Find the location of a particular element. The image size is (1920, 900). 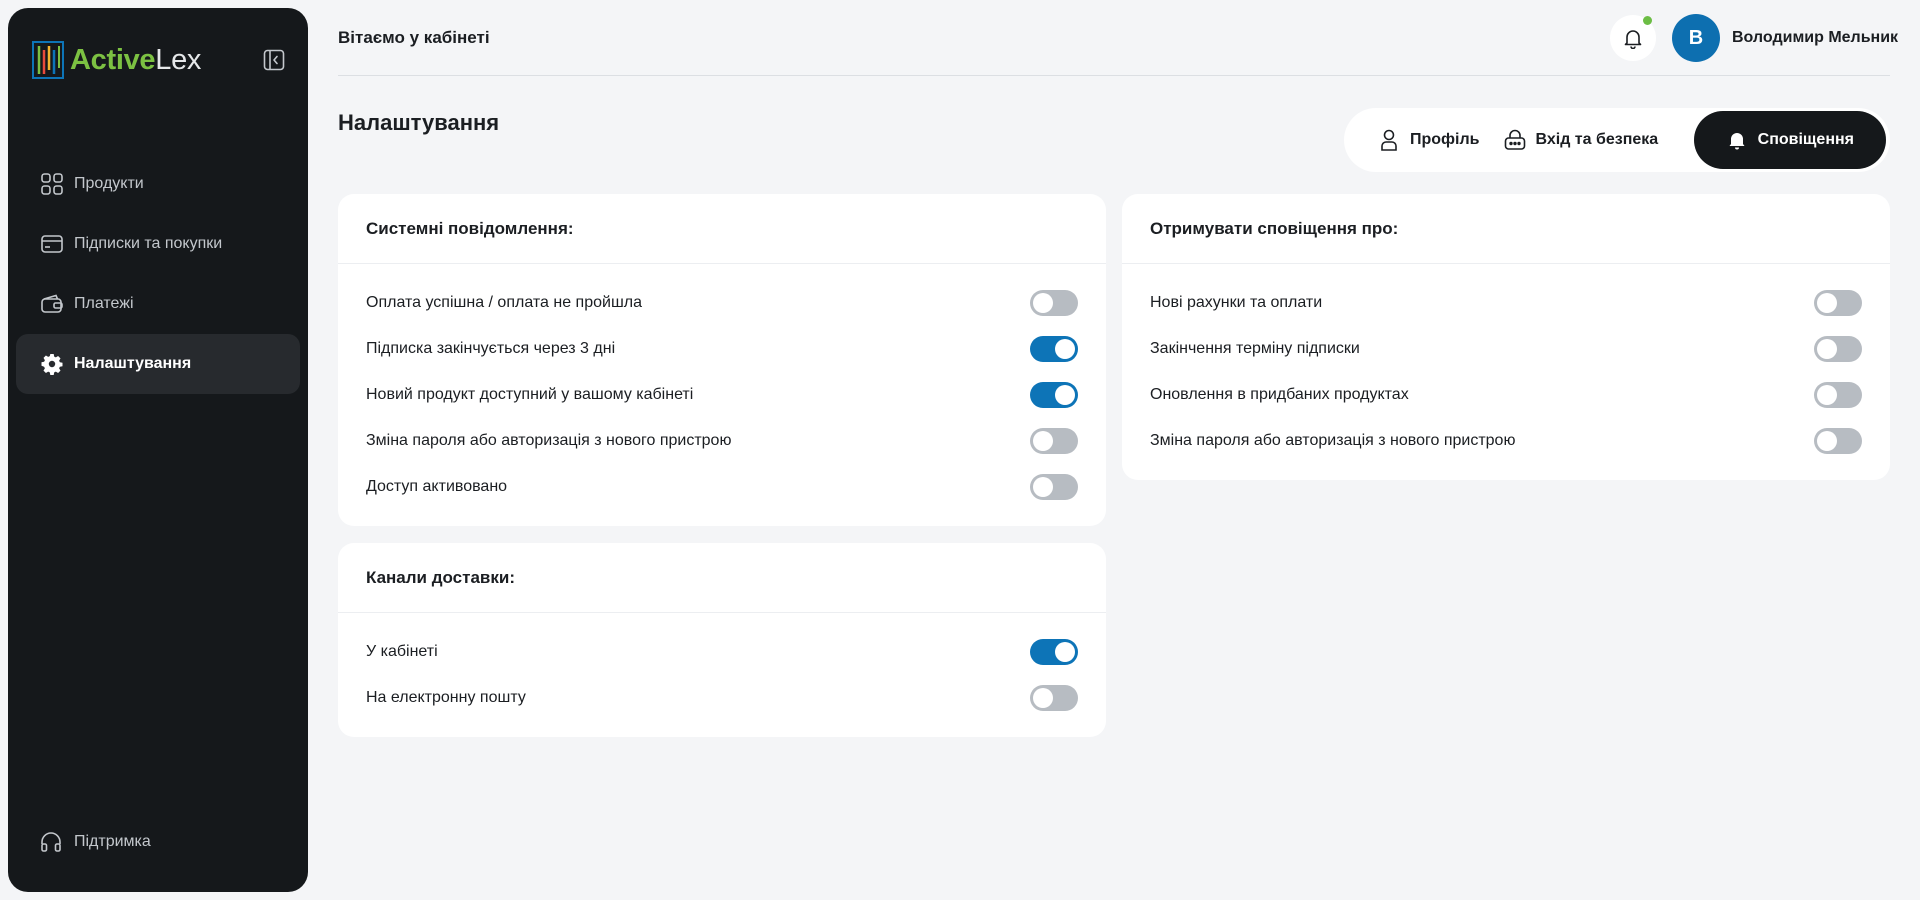

setting-row: Нові рахунки та оплати is located at coordinates (1506, 303).